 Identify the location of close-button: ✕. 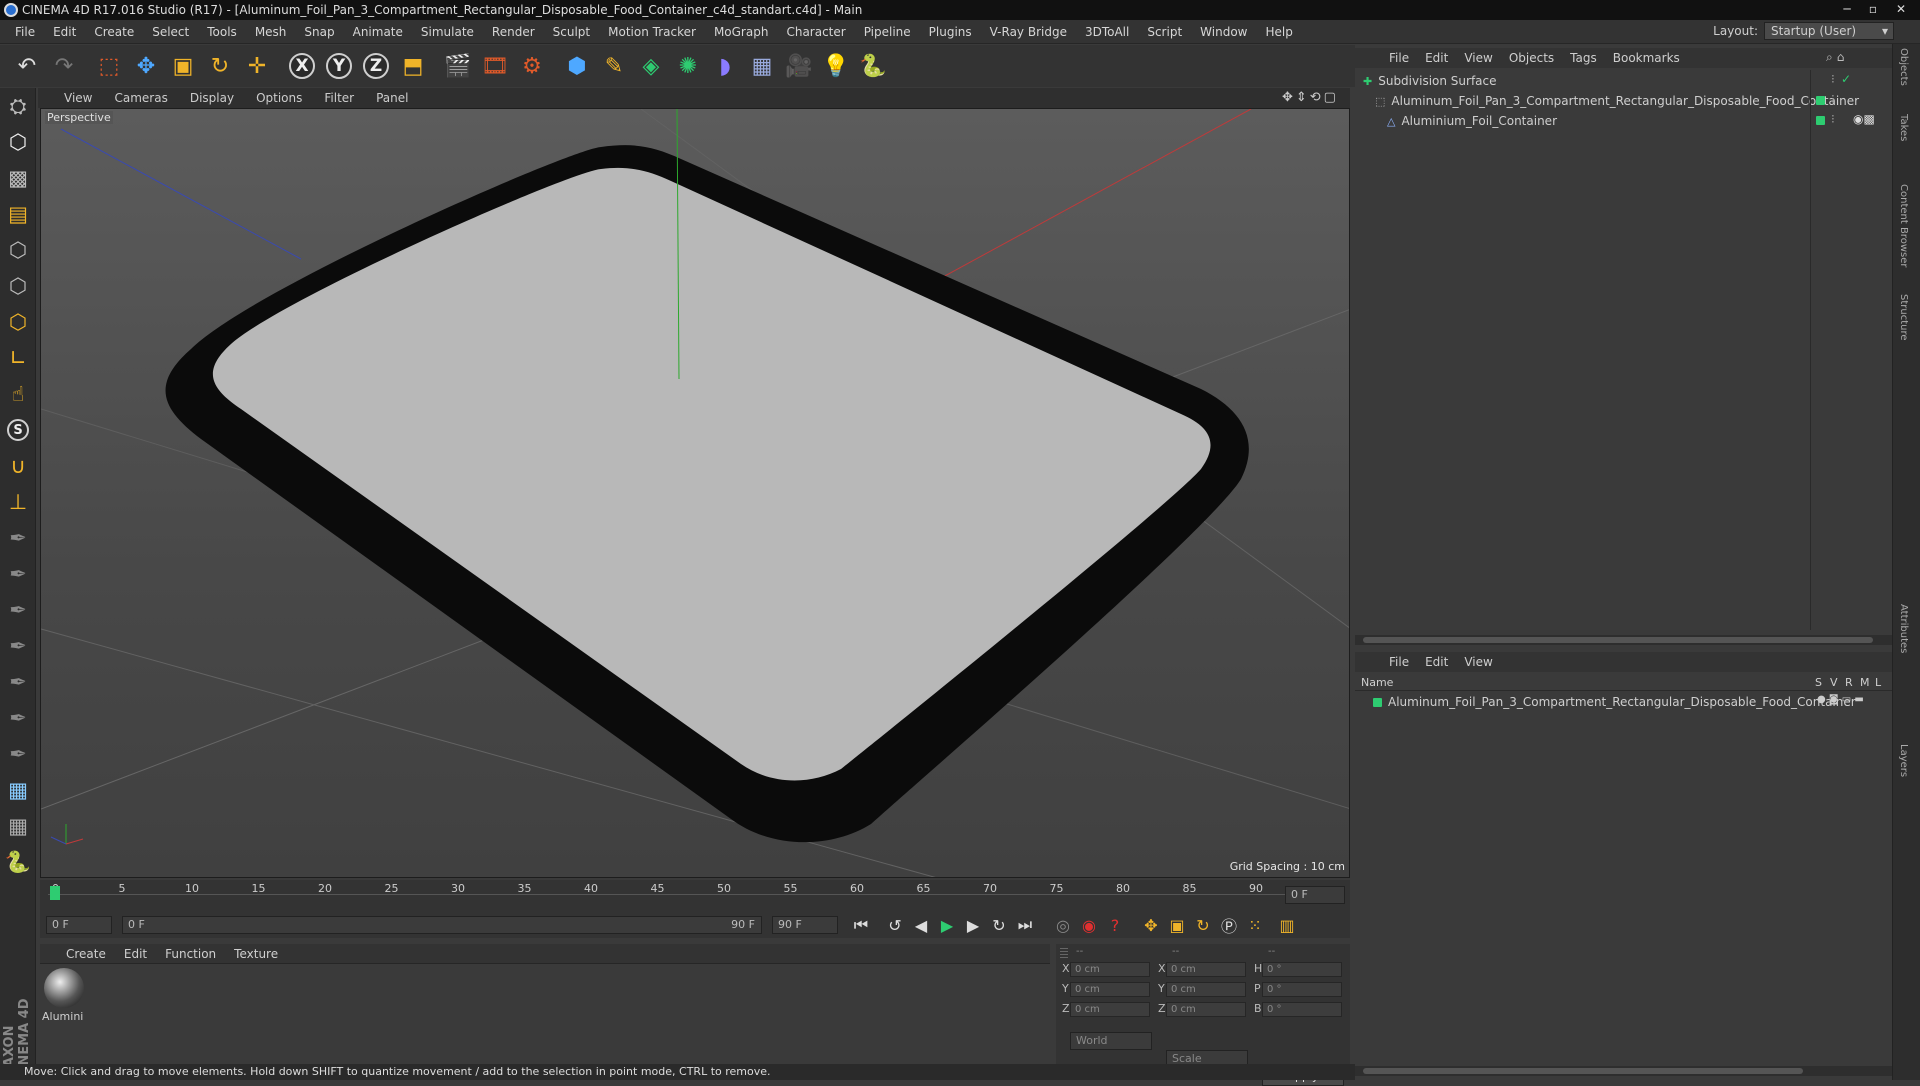
(1901, 9).